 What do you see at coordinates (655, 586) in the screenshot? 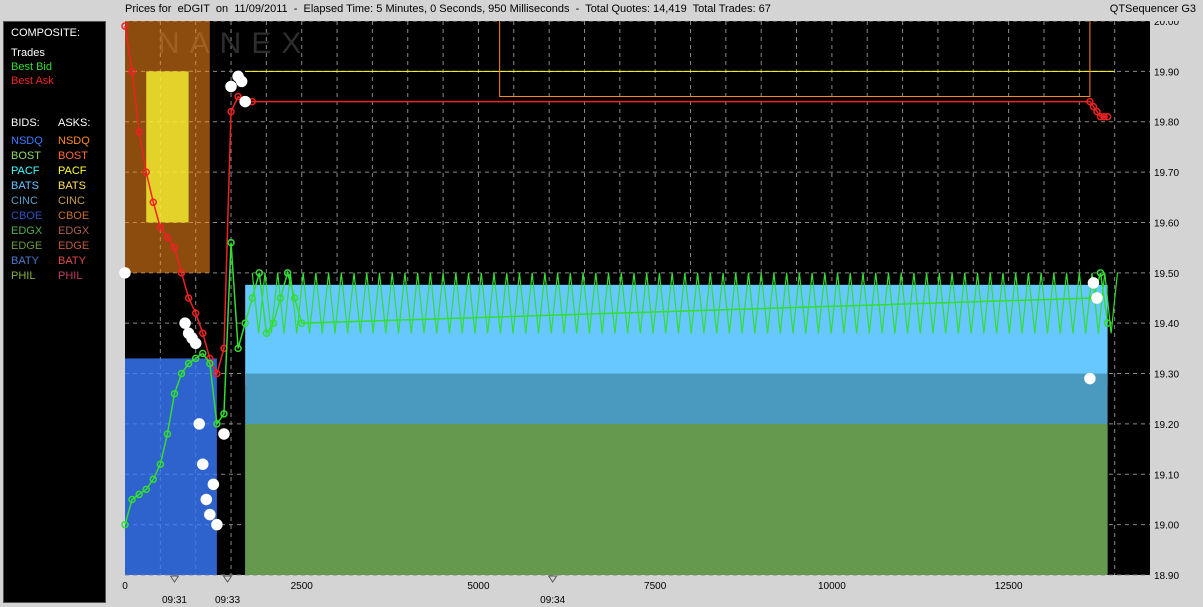
I see `x-tick-label: 7500` at bounding box center [655, 586].